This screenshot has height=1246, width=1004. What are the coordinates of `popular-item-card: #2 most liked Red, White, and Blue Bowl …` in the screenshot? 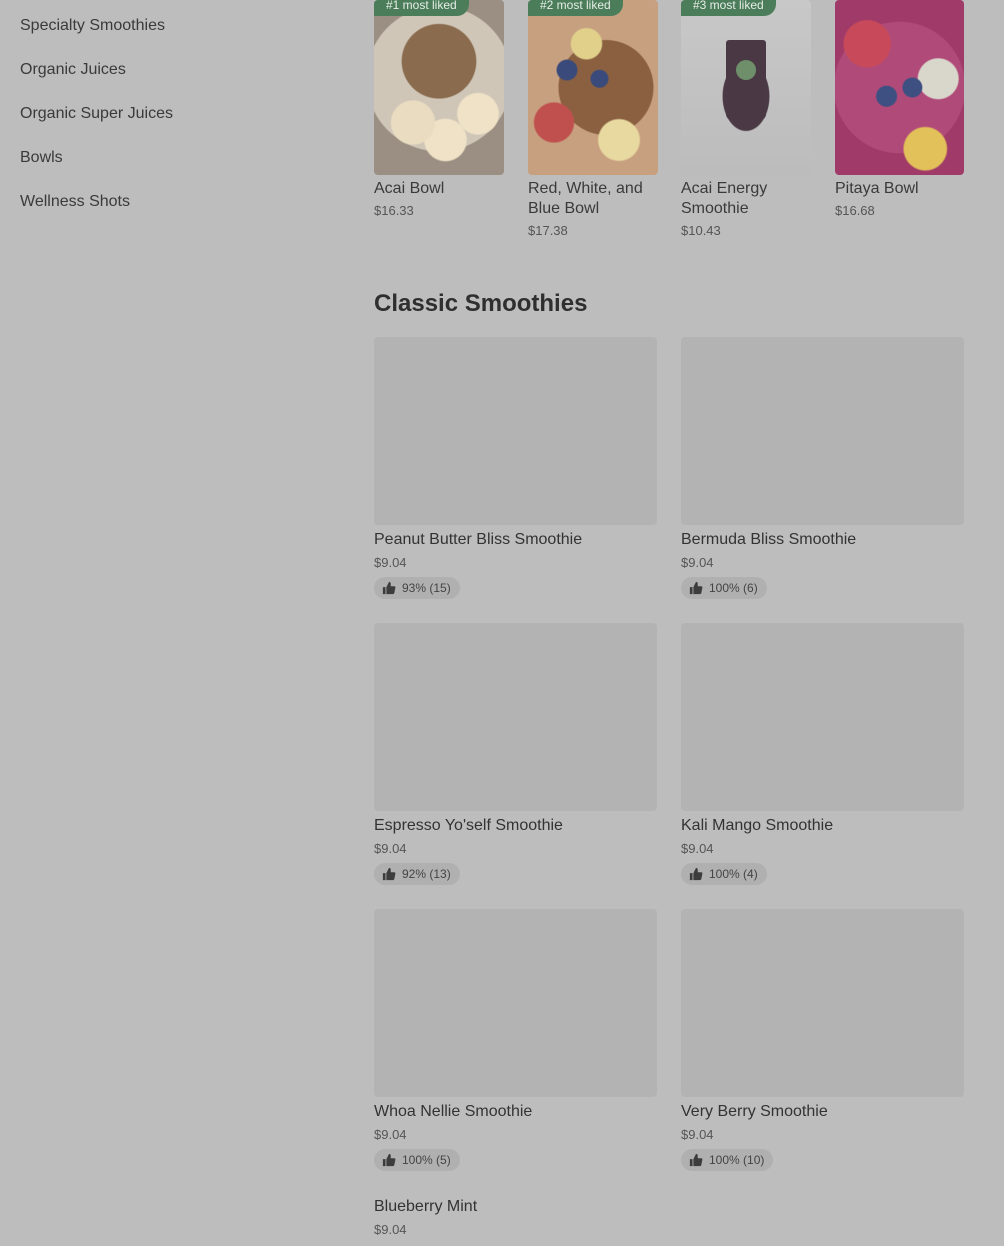 It's located at (593, 119).